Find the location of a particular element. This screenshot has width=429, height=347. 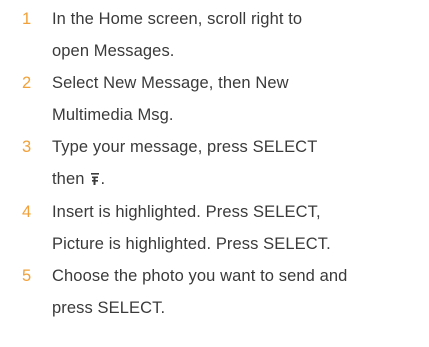

step-number: 3 is located at coordinates (27, 147).